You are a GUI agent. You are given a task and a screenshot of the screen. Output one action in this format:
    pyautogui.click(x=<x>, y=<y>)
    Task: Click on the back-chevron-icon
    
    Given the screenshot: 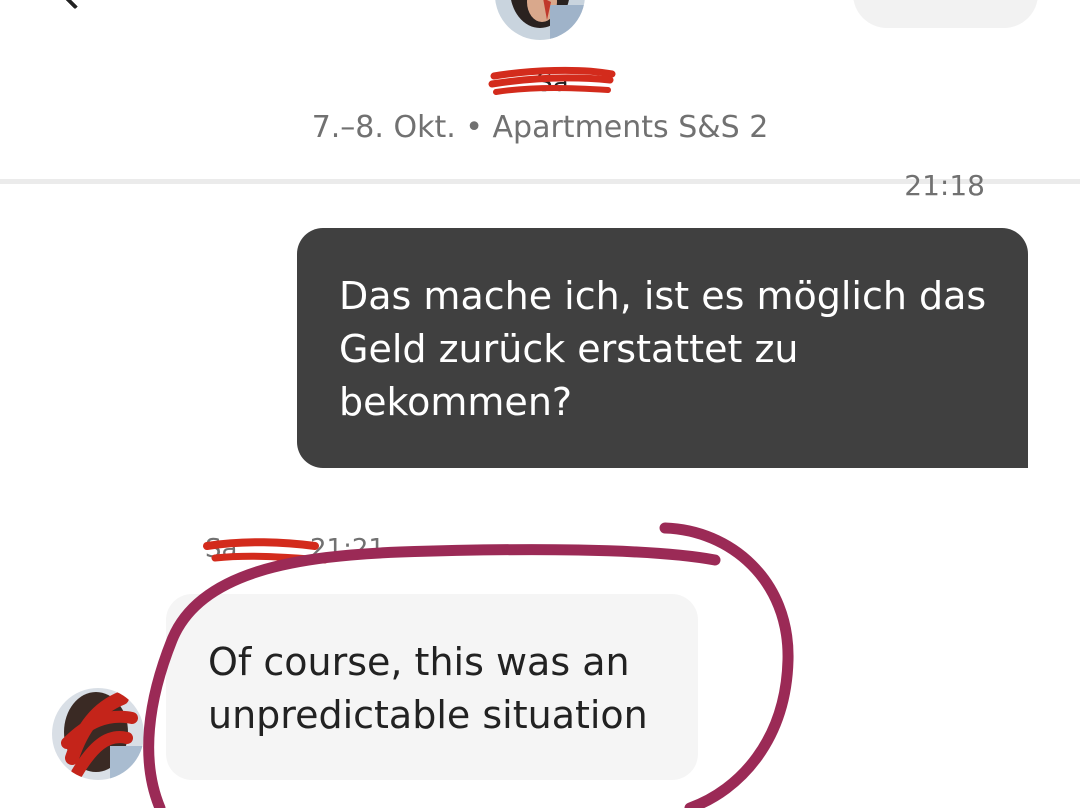 What is the action you would take?
    pyautogui.click(x=75, y=5)
    